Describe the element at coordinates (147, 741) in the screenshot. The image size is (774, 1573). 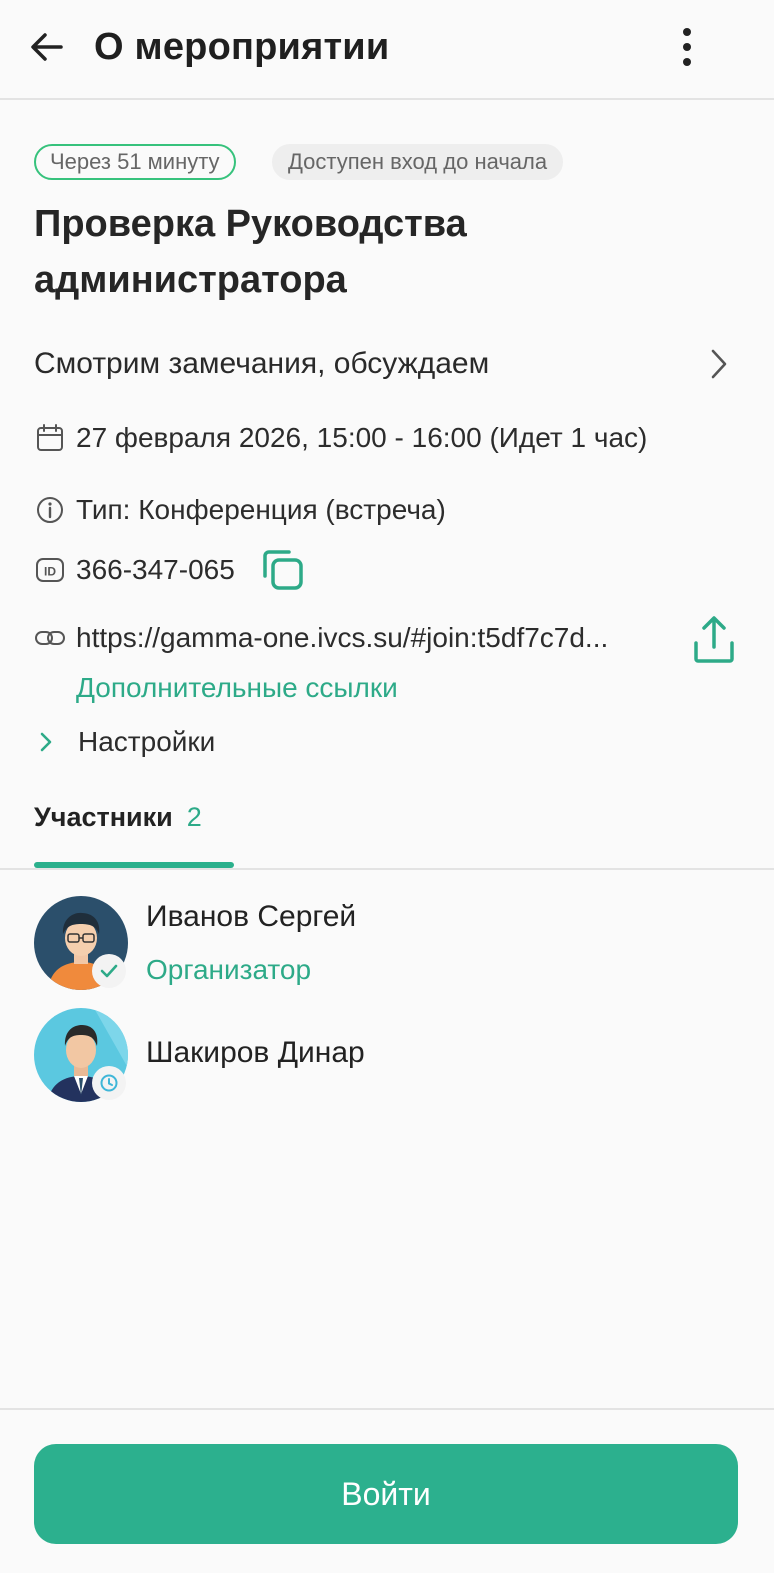
I see `settings-label: Настройки` at that location.